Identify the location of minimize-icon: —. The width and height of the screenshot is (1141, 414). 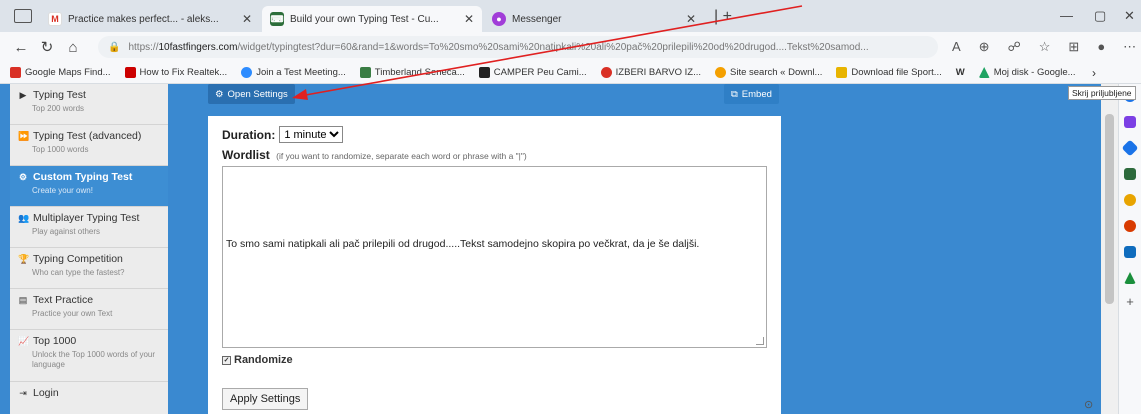
(1066, 15).